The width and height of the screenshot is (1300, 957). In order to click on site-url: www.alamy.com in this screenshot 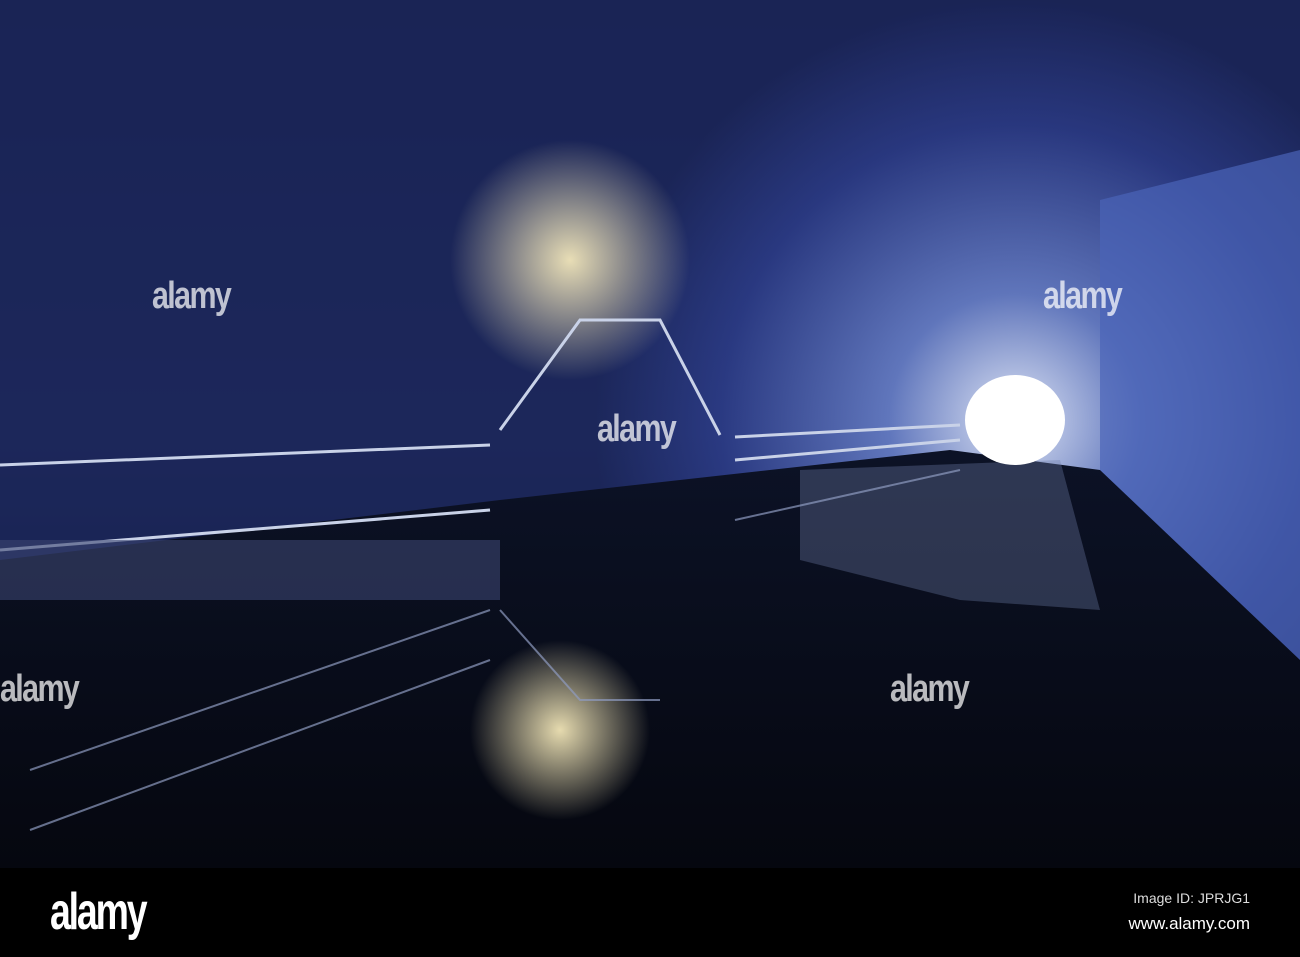, I will do `click(1189, 923)`.